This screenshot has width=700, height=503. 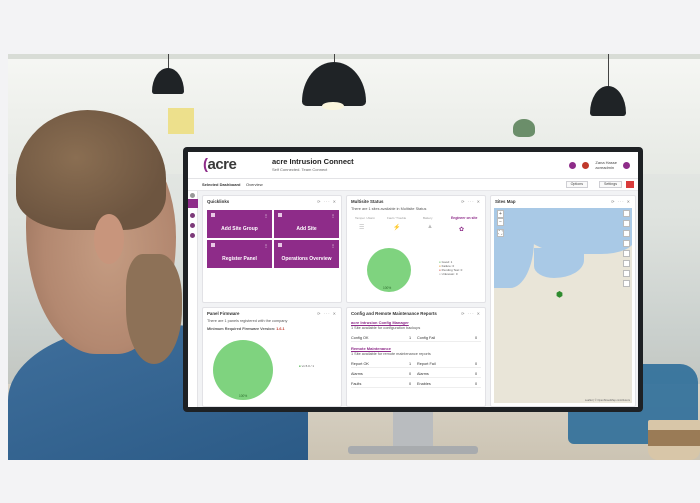 I want to click on app-subtitle: Self Connected. Team Connect, so click(x=300, y=169).